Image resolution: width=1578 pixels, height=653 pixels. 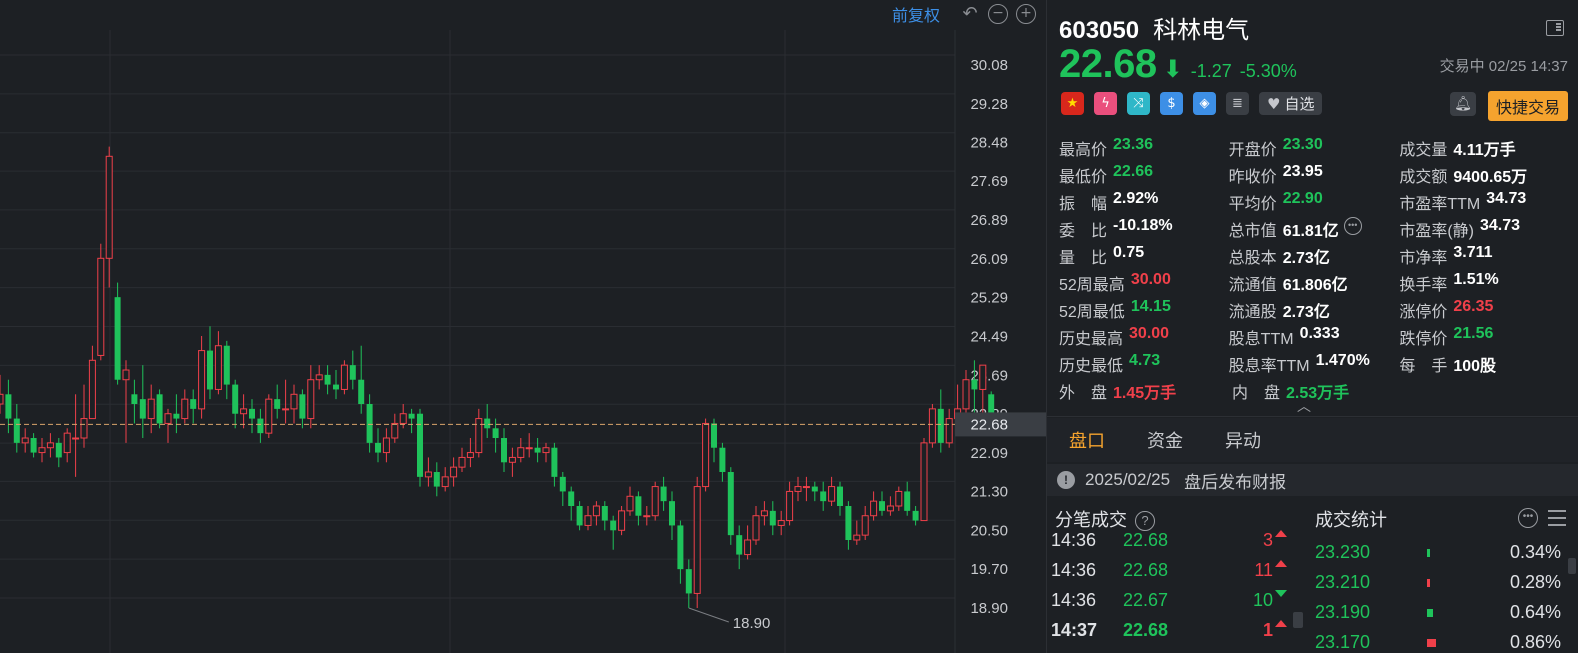 What do you see at coordinates (970, 14) in the screenshot?
I see `undo-icon: ↶` at bounding box center [970, 14].